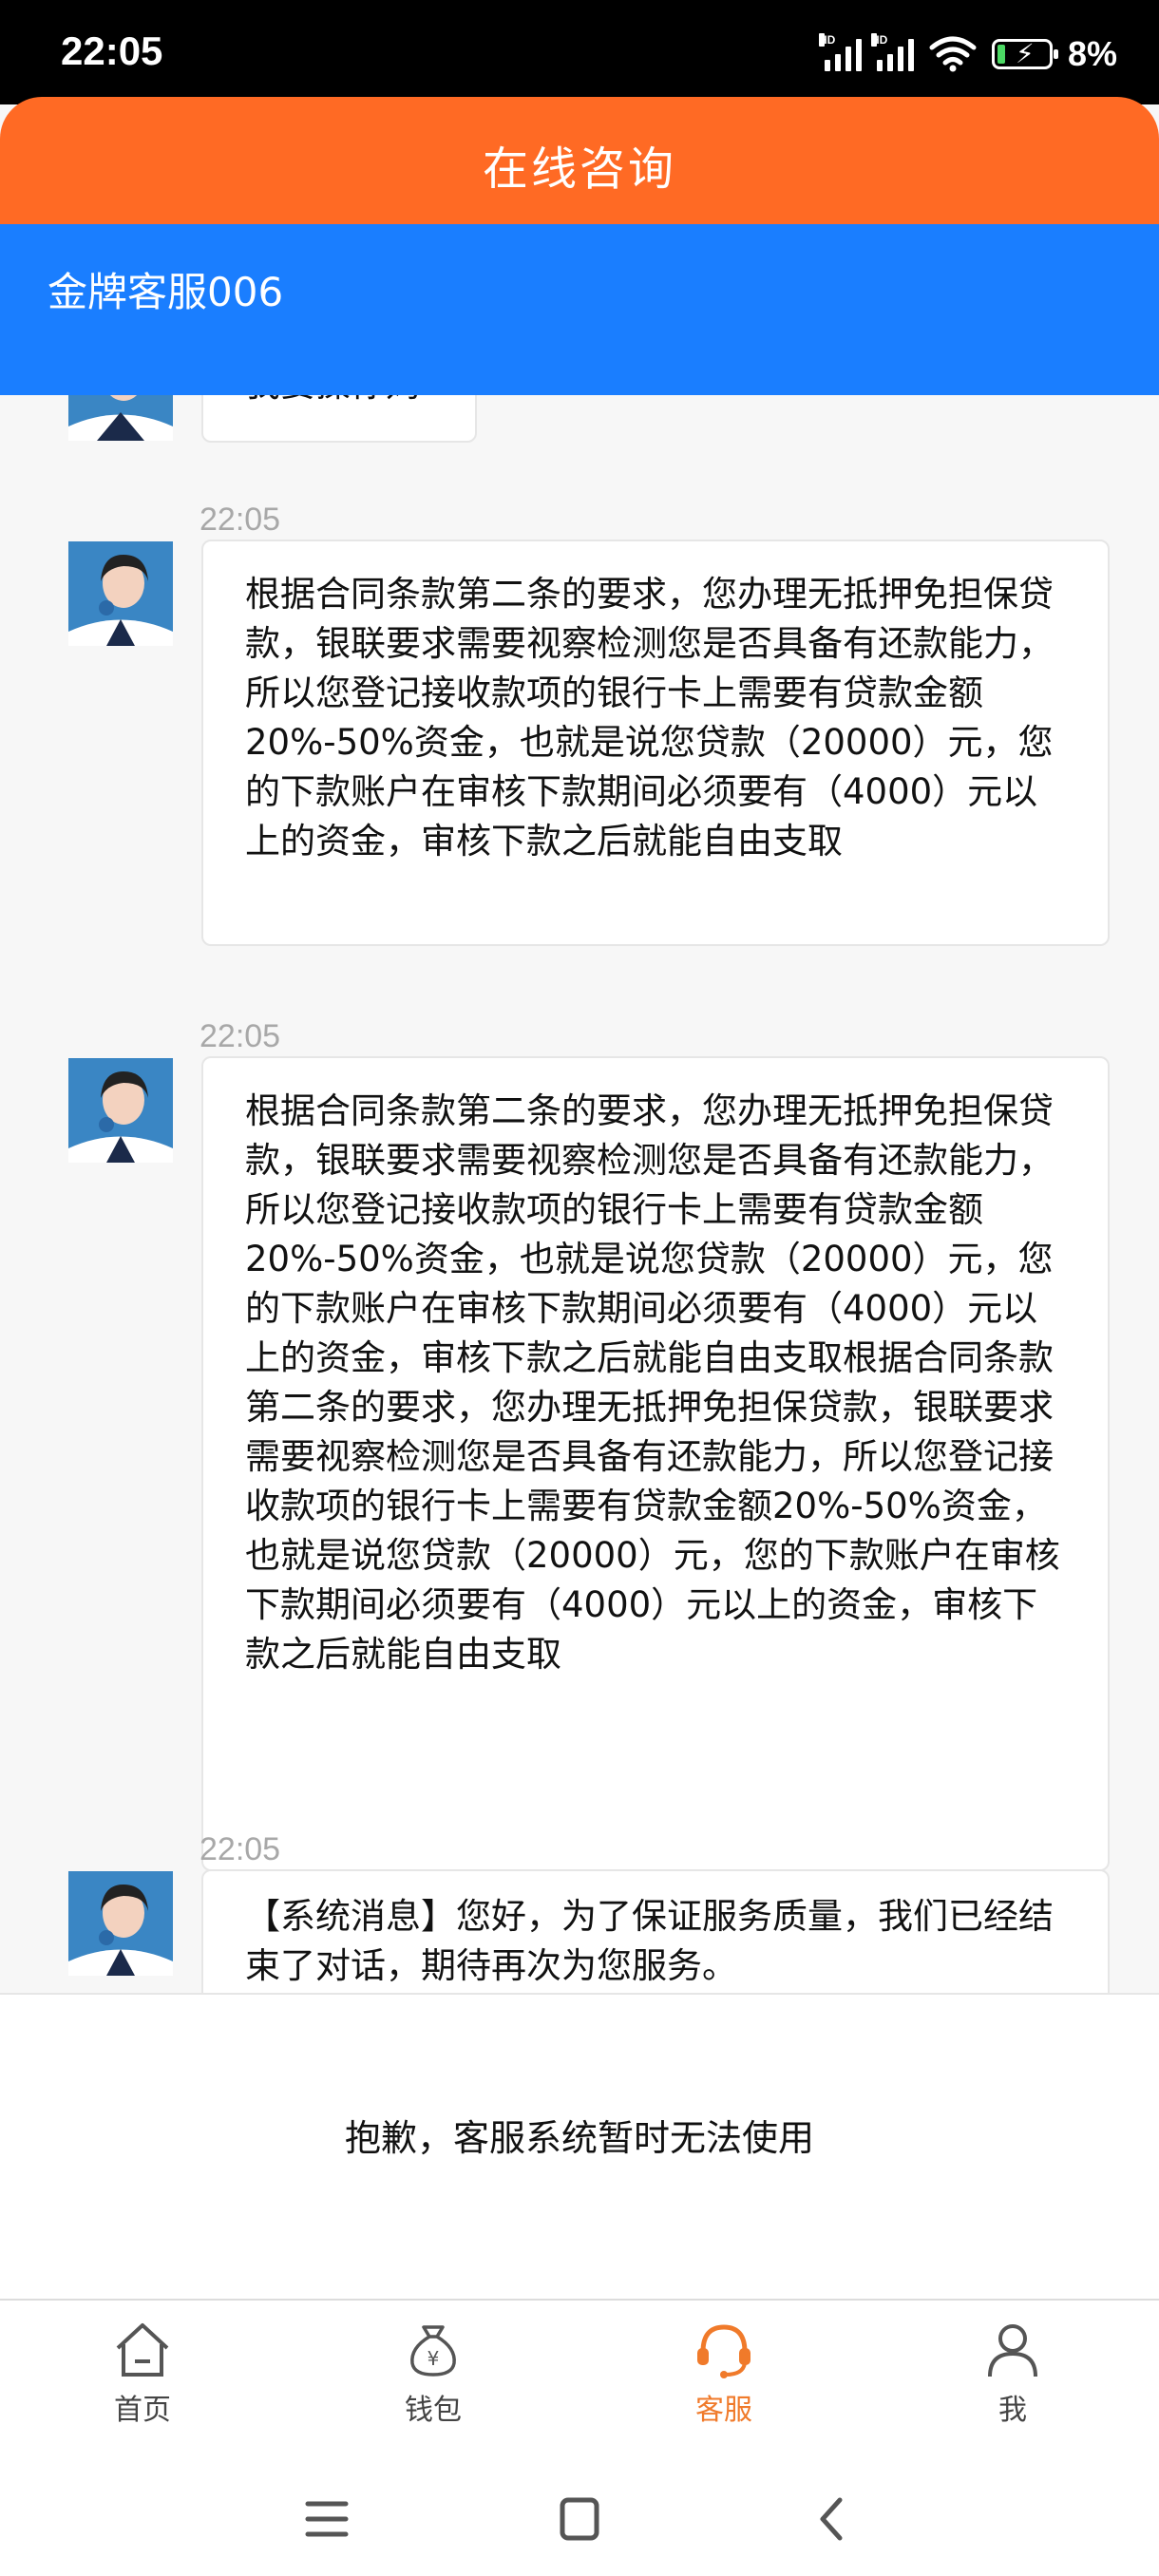 The height and width of the screenshot is (2576, 1159). I want to click on menu-icon, so click(326, 2519).